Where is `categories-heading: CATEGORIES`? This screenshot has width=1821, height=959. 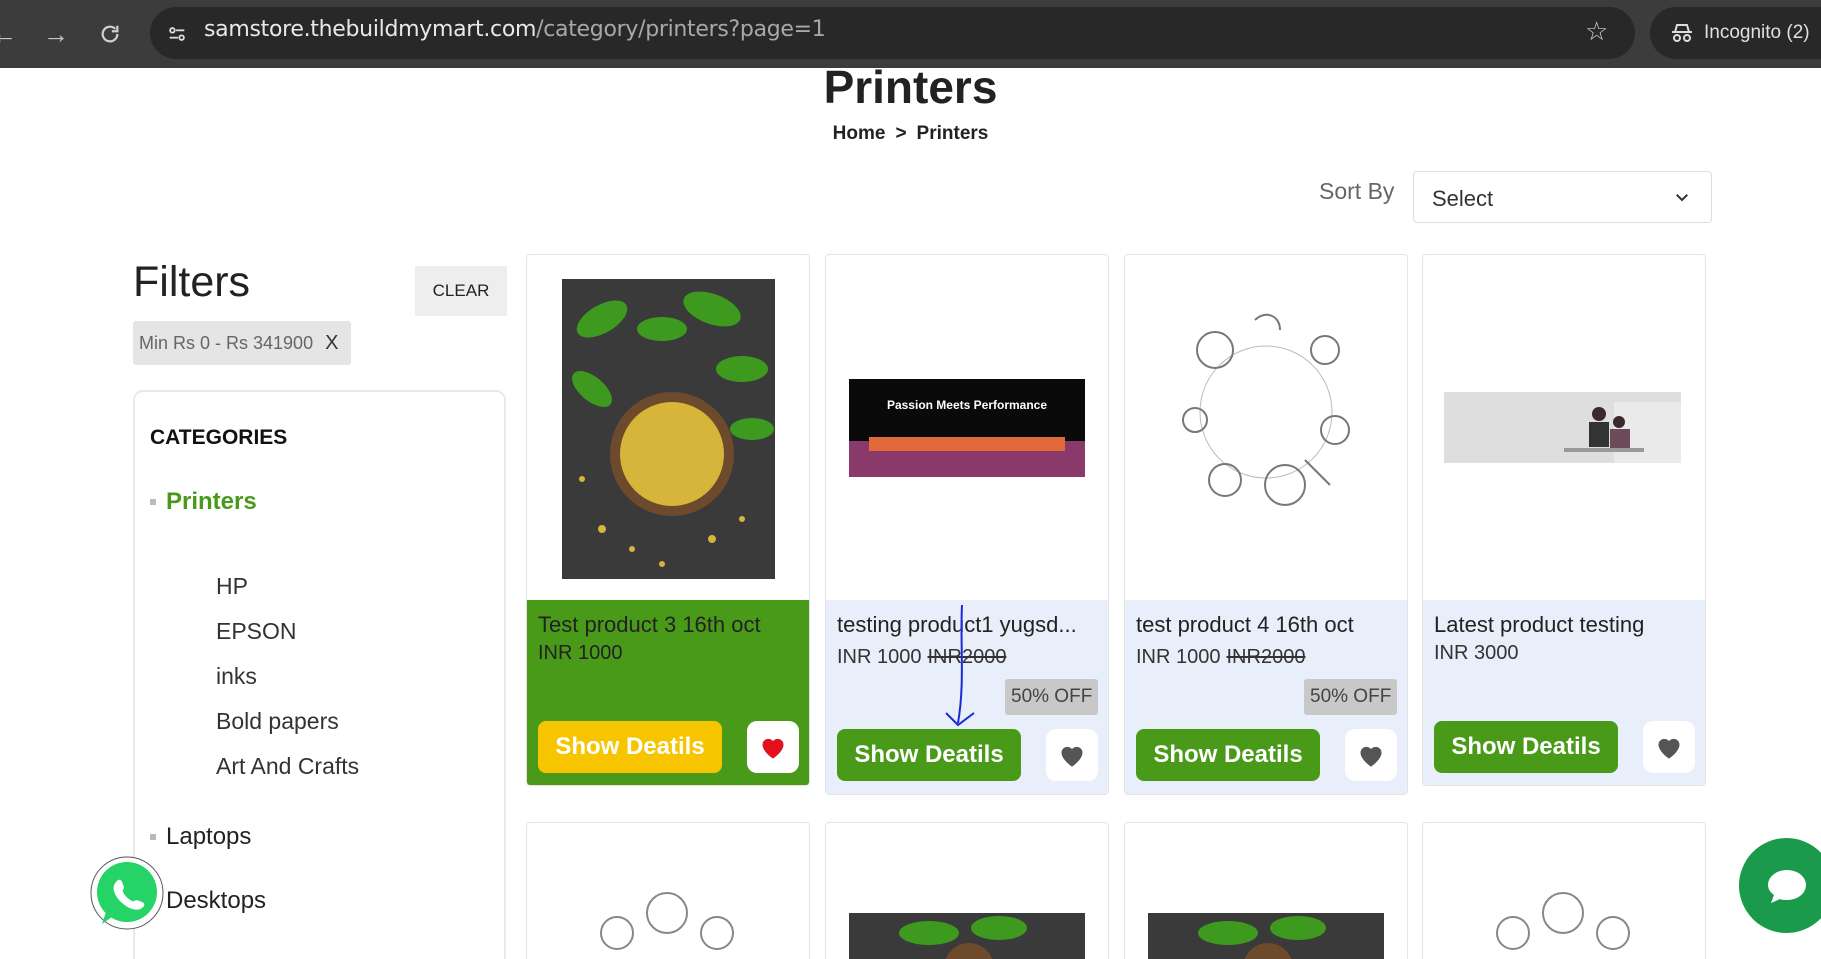
categories-heading: CATEGORIES is located at coordinates (219, 437).